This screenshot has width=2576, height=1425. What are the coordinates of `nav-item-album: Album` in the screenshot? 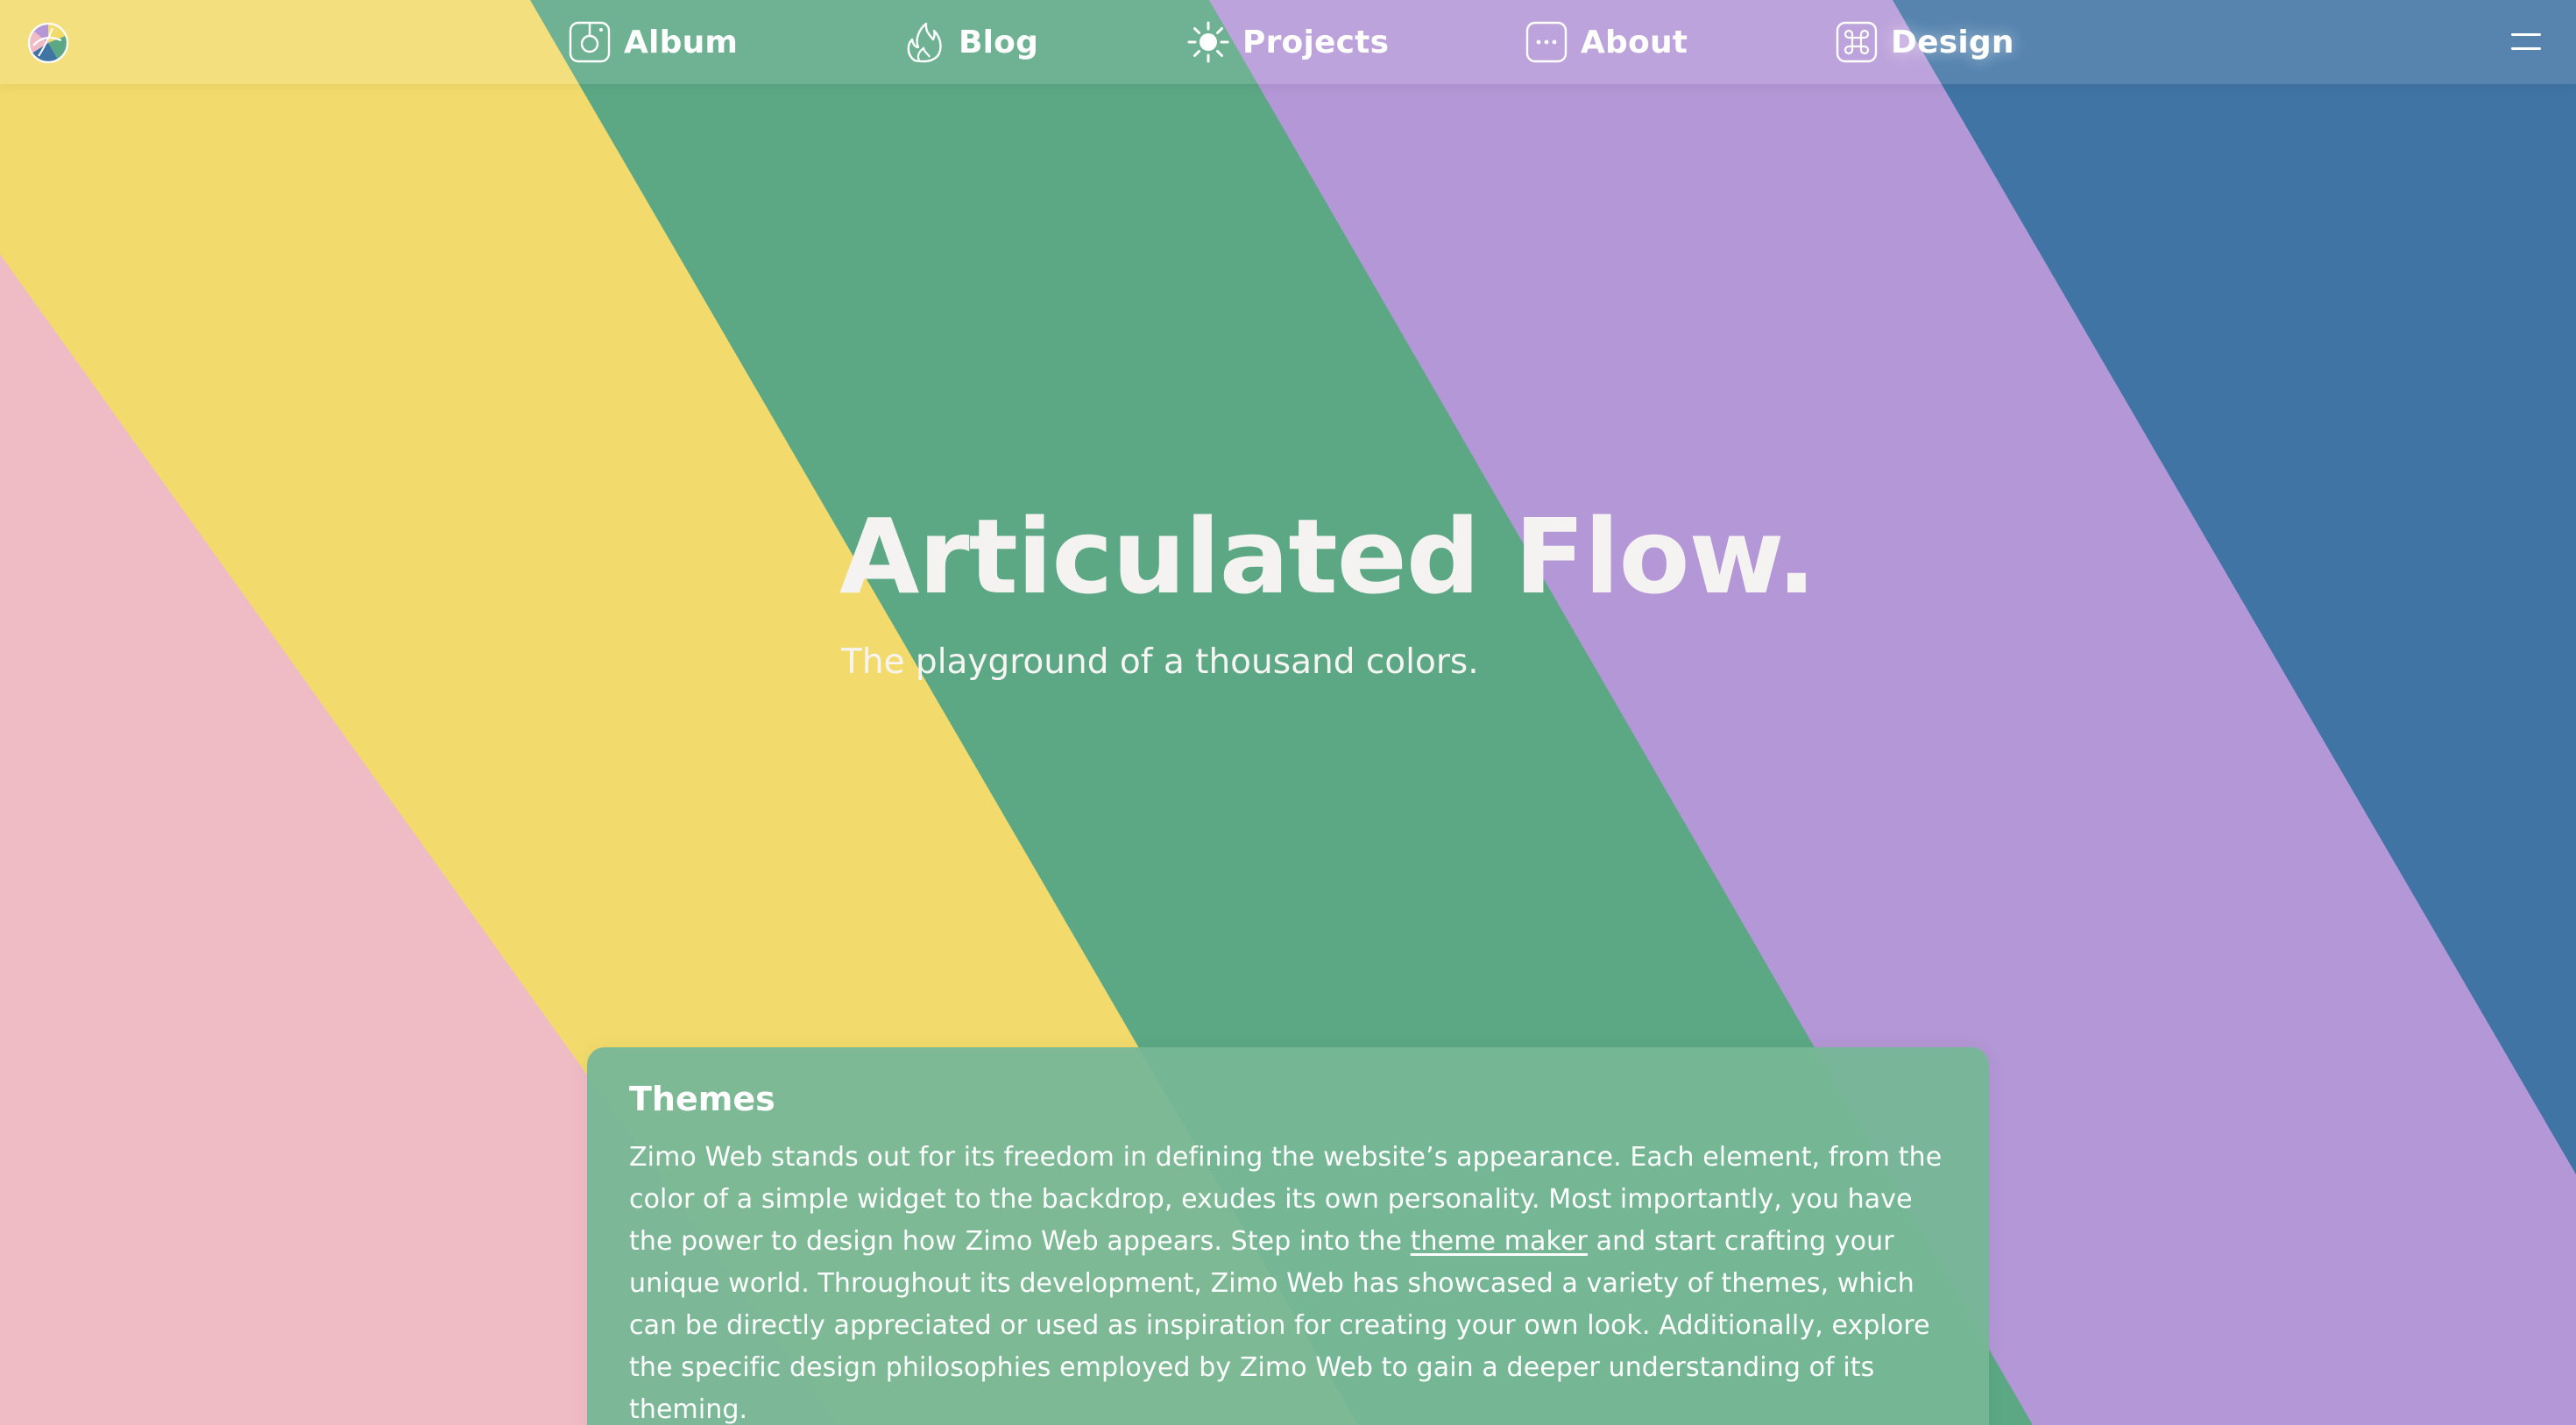 It's located at (653, 42).